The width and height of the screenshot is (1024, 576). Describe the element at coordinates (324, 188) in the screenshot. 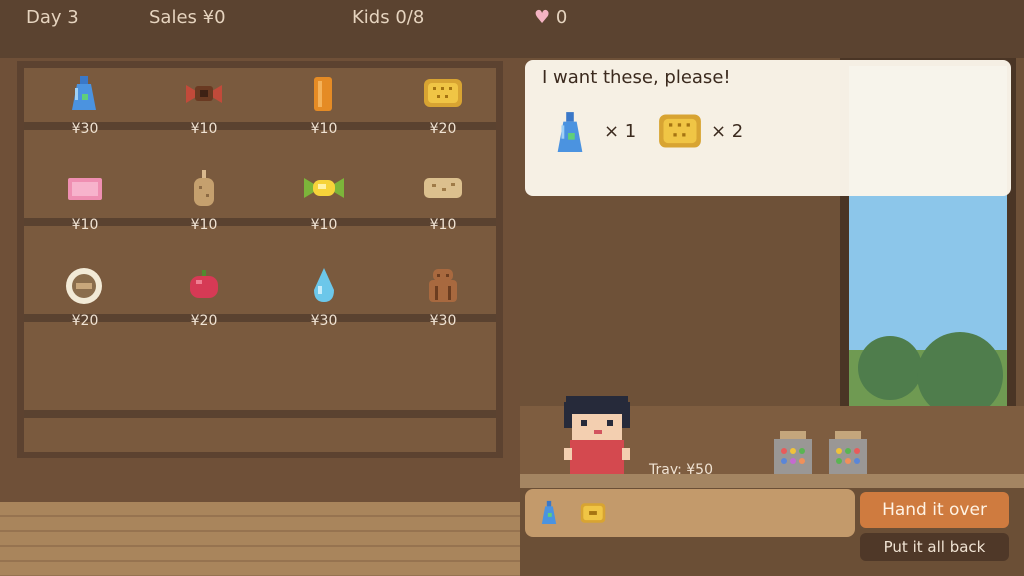

I see `shelf-item-wrapped-candy` at that location.